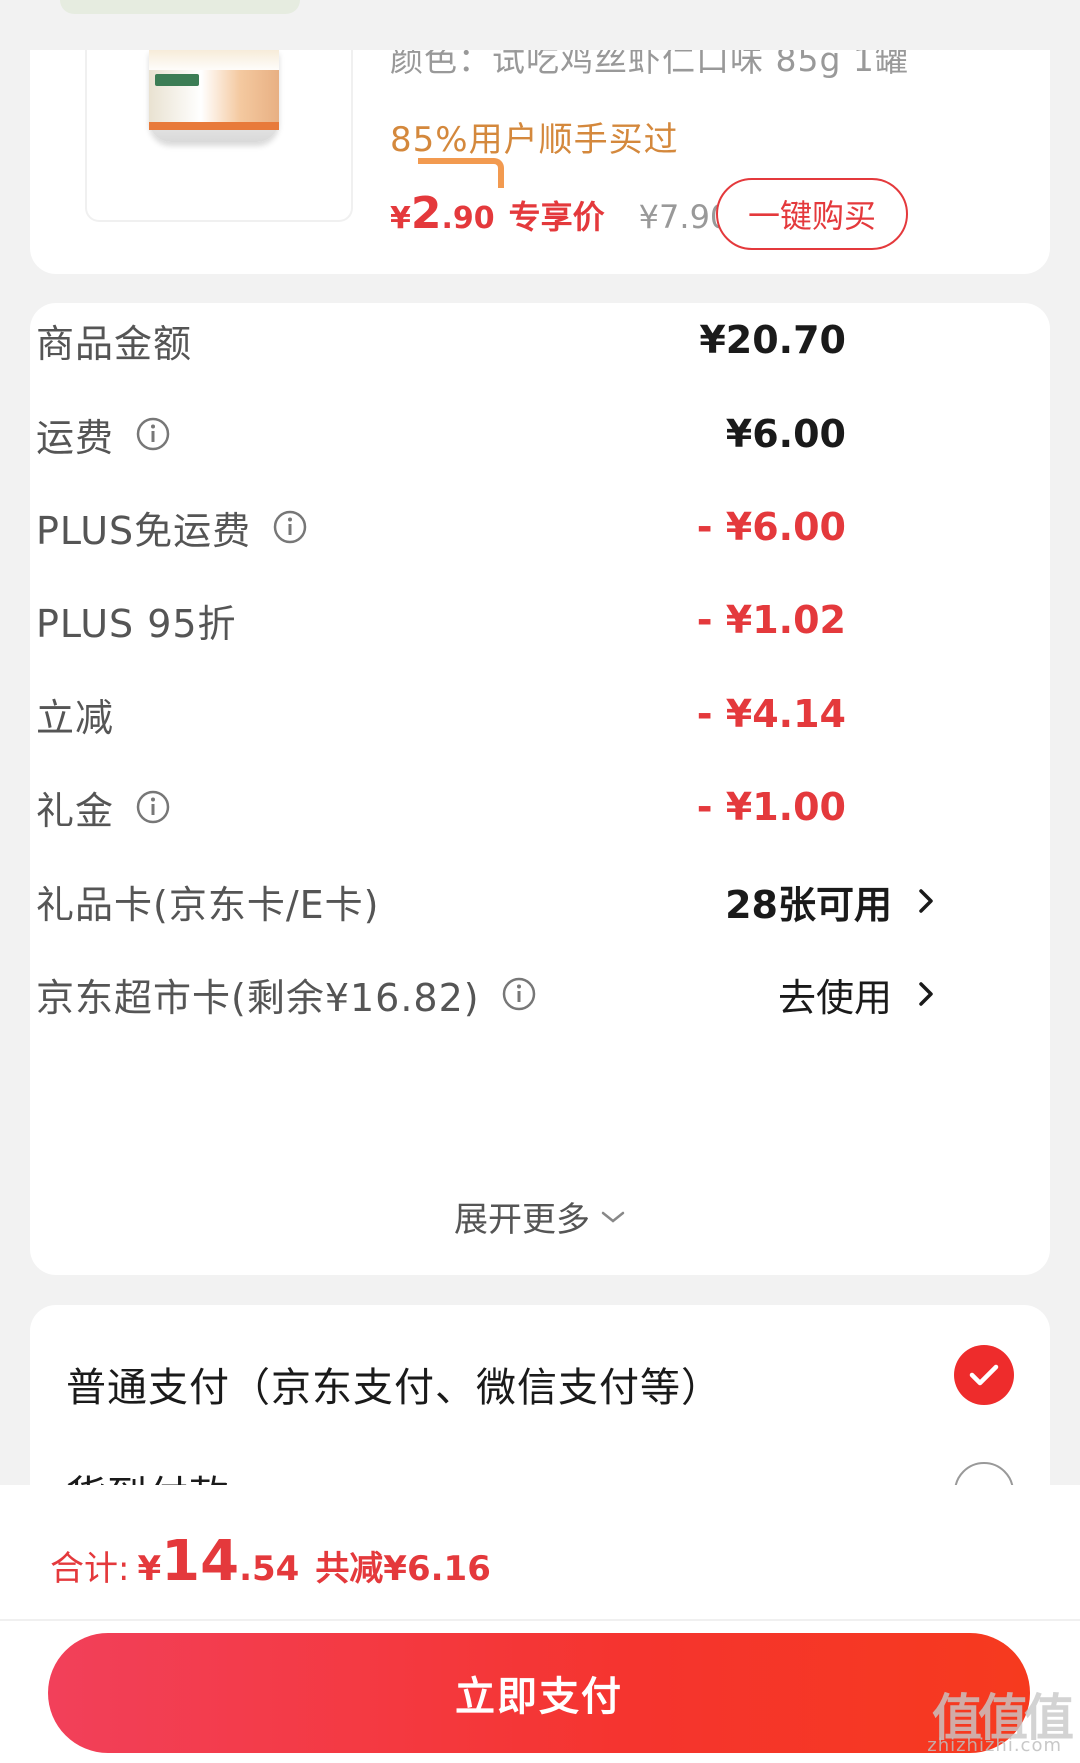 The height and width of the screenshot is (1763, 1080). What do you see at coordinates (521, 527) in the screenshot?
I see `summary-row-plus-free-shipping: PLUS免运费 - ¥6.00` at bounding box center [521, 527].